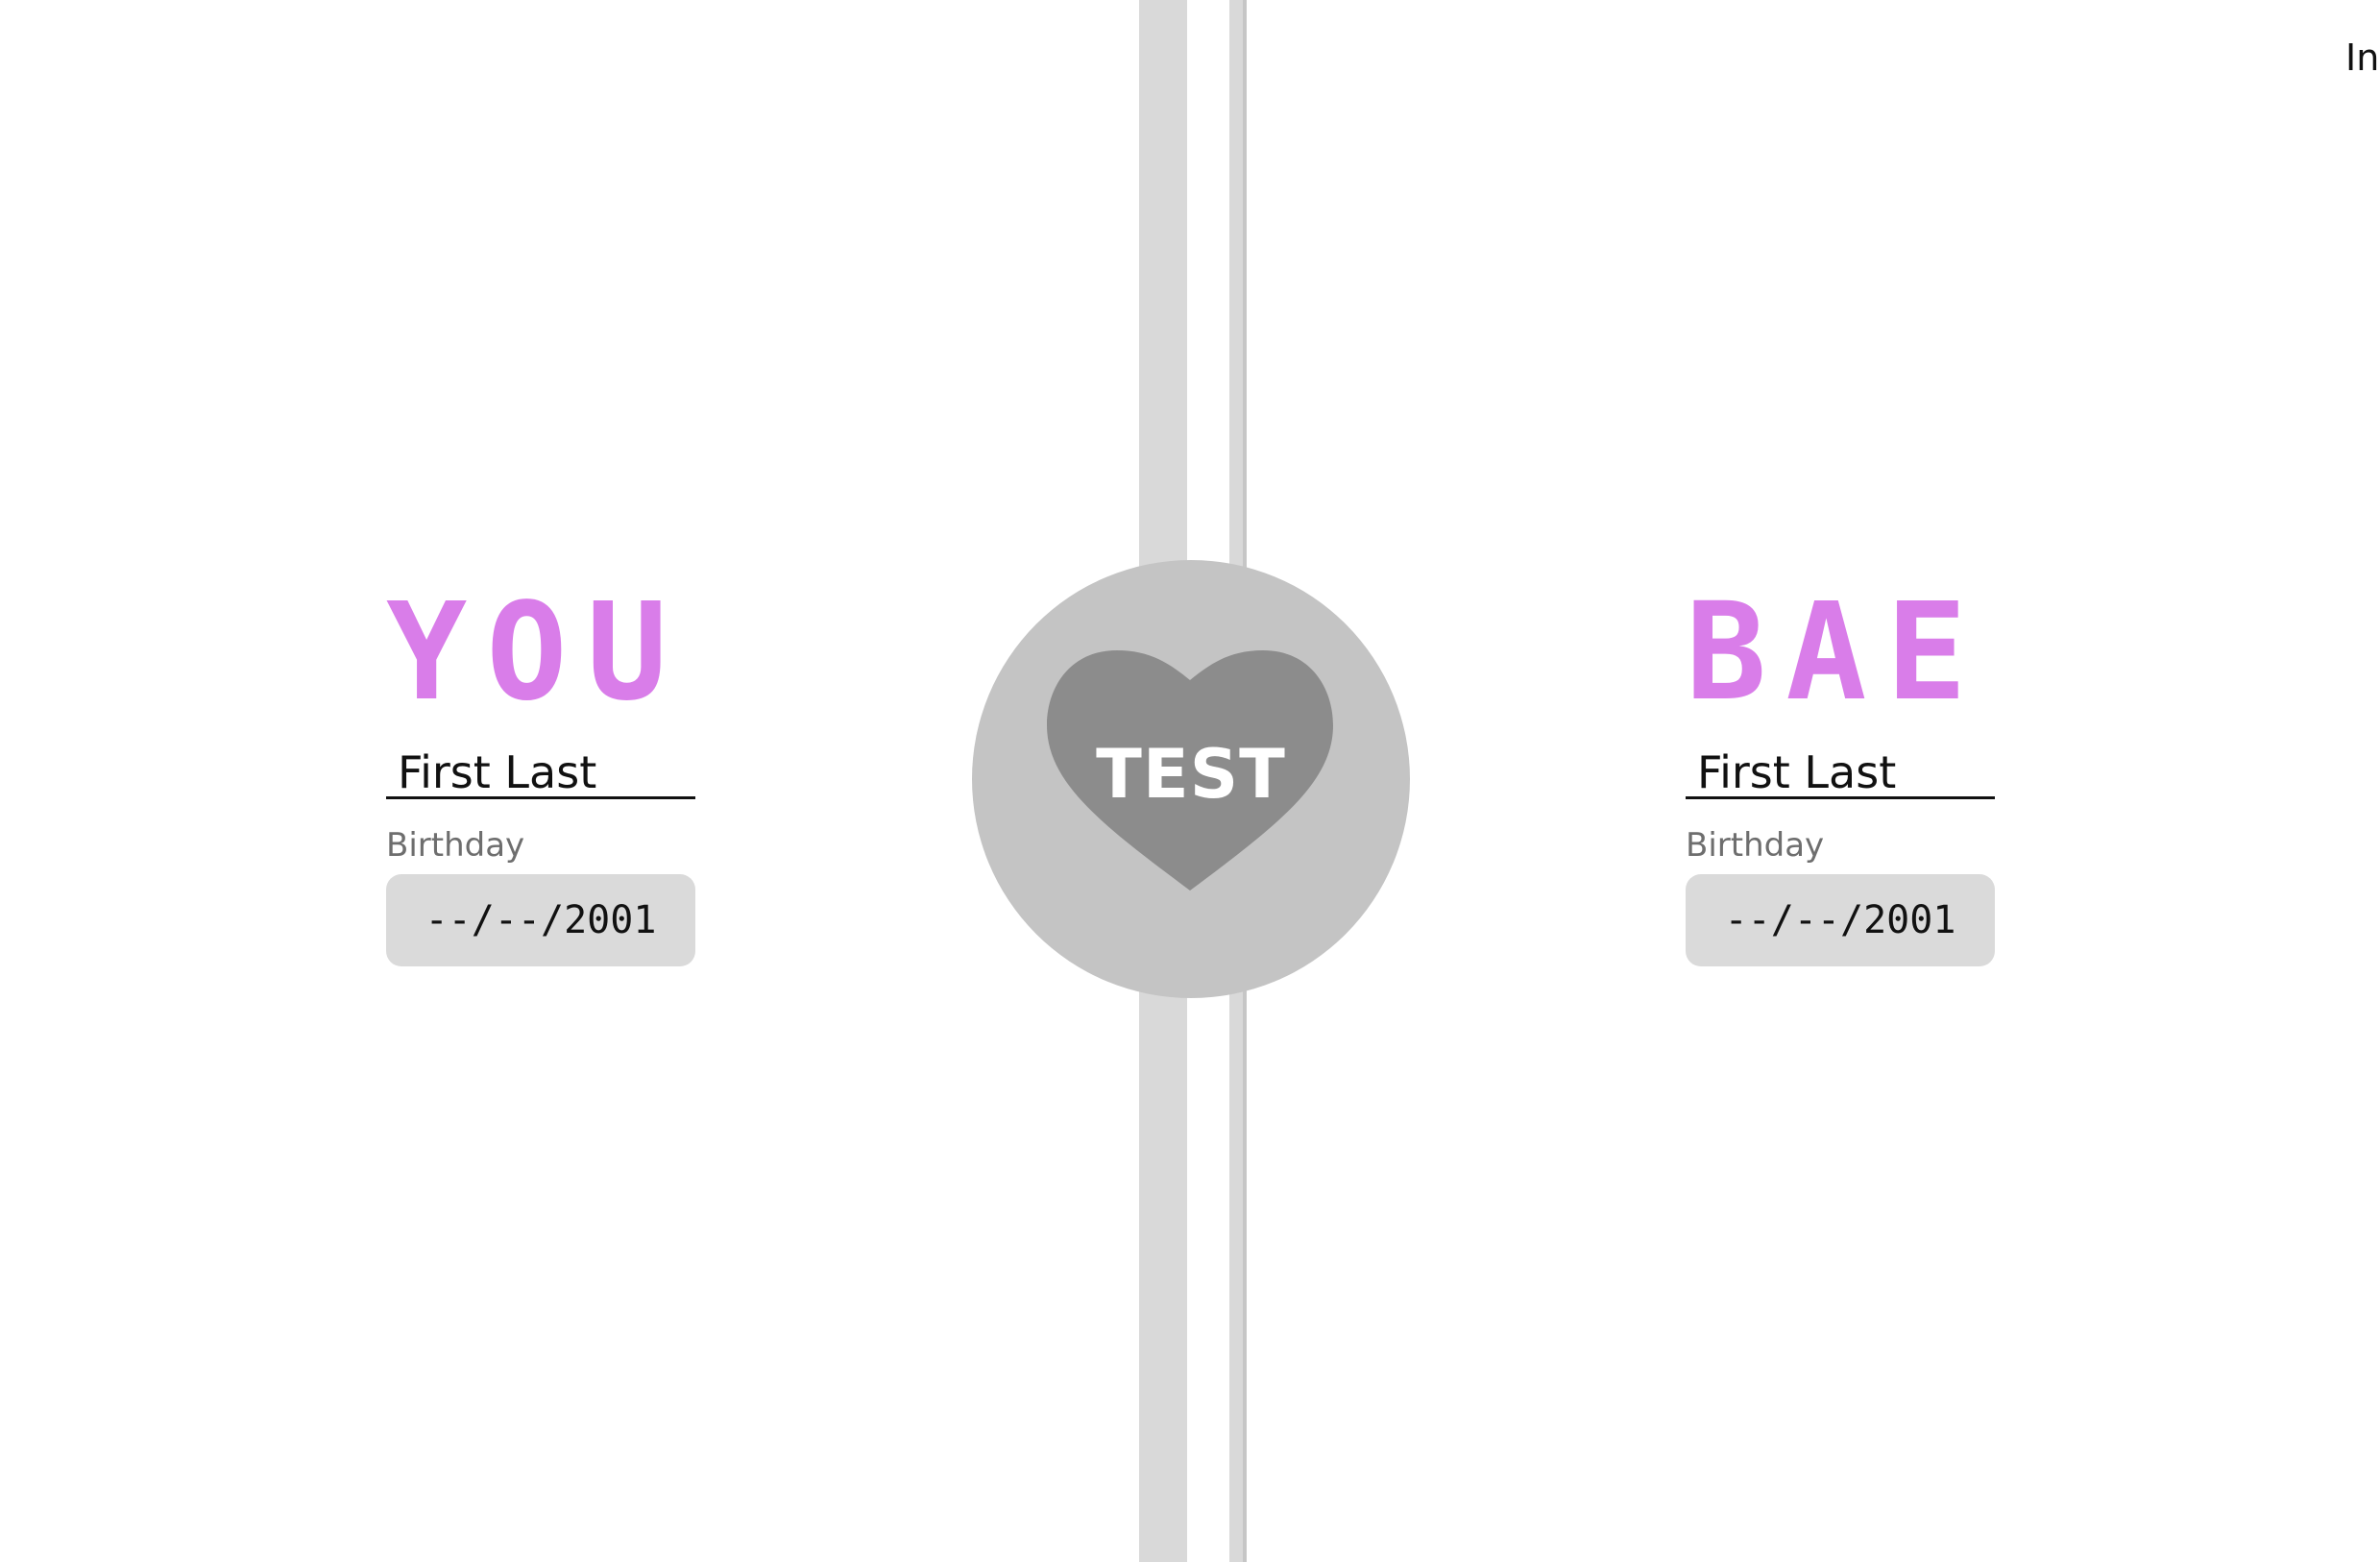  I want to click on test-button: TEST, so click(1191, 779).